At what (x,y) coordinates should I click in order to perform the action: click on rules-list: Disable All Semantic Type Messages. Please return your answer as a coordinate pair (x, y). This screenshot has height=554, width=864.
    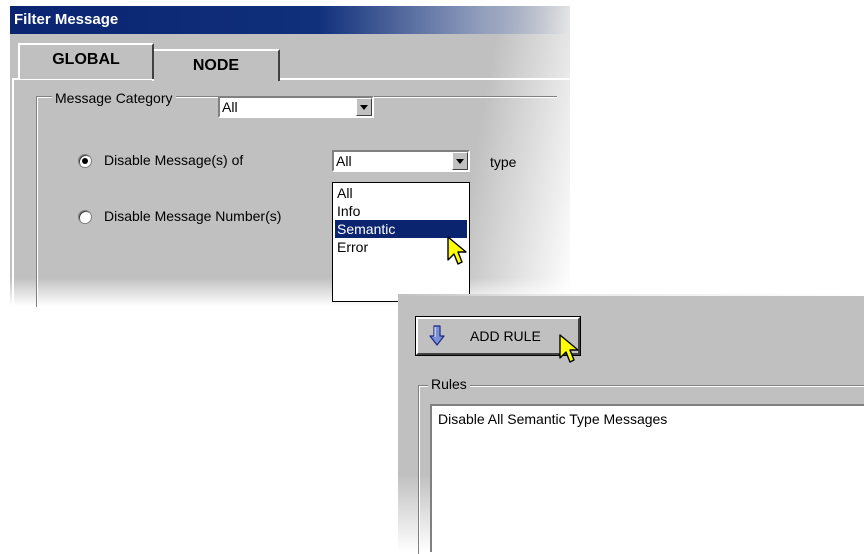
    Looking at the image, I should click on (647, 478).